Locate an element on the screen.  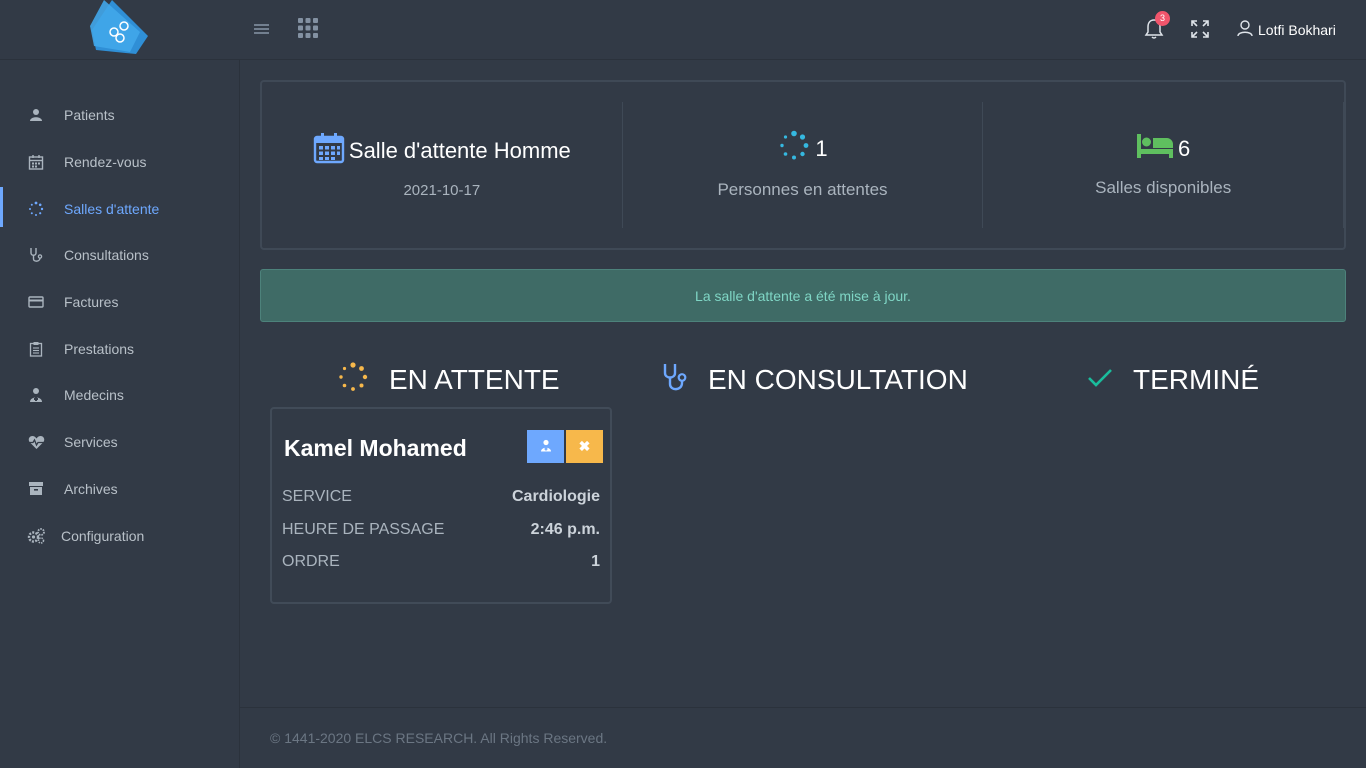
sidebar-item-label: Archives is located at coordinates (91, 488).